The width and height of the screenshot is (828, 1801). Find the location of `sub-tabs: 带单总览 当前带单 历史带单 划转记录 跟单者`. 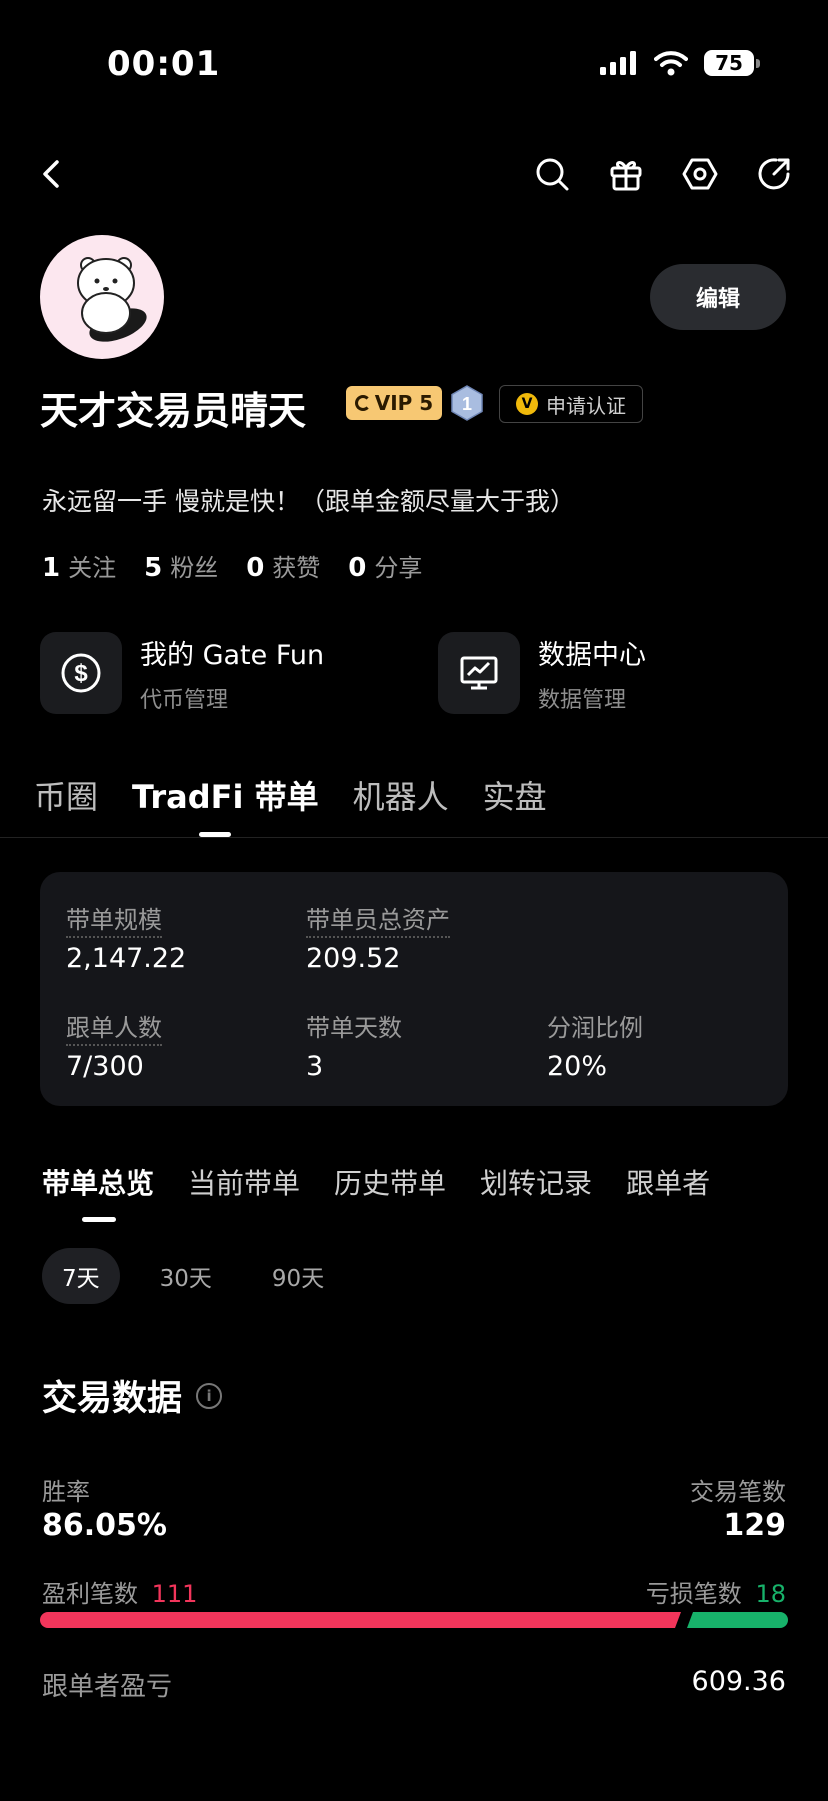

sub-tabs: 带单总览 当前带单 历史带单 划转记录 跟单者 is located at coordinates (376, 1182).